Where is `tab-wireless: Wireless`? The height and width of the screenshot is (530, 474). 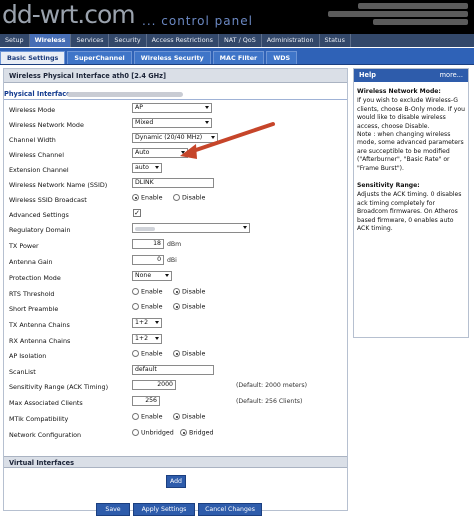
tab-wireless: Wireless is located at coordinates (50, 40).